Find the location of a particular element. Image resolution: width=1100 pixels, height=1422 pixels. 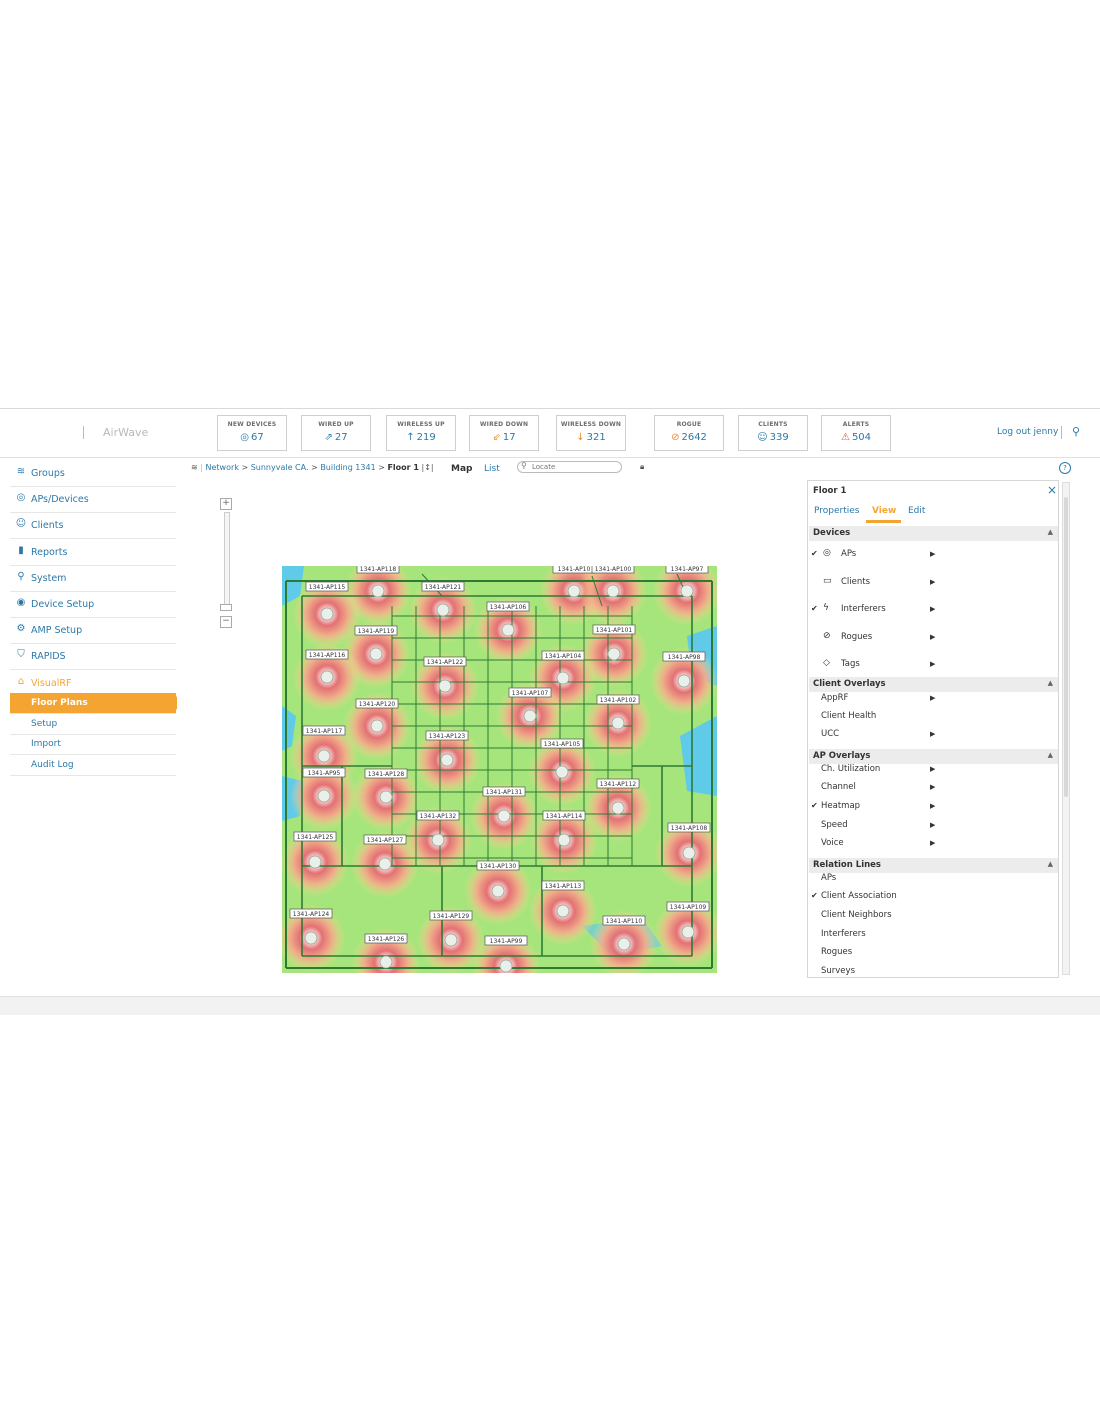

sidebar-item-clients: ☺ Clients is located at coordinates (93, 526).